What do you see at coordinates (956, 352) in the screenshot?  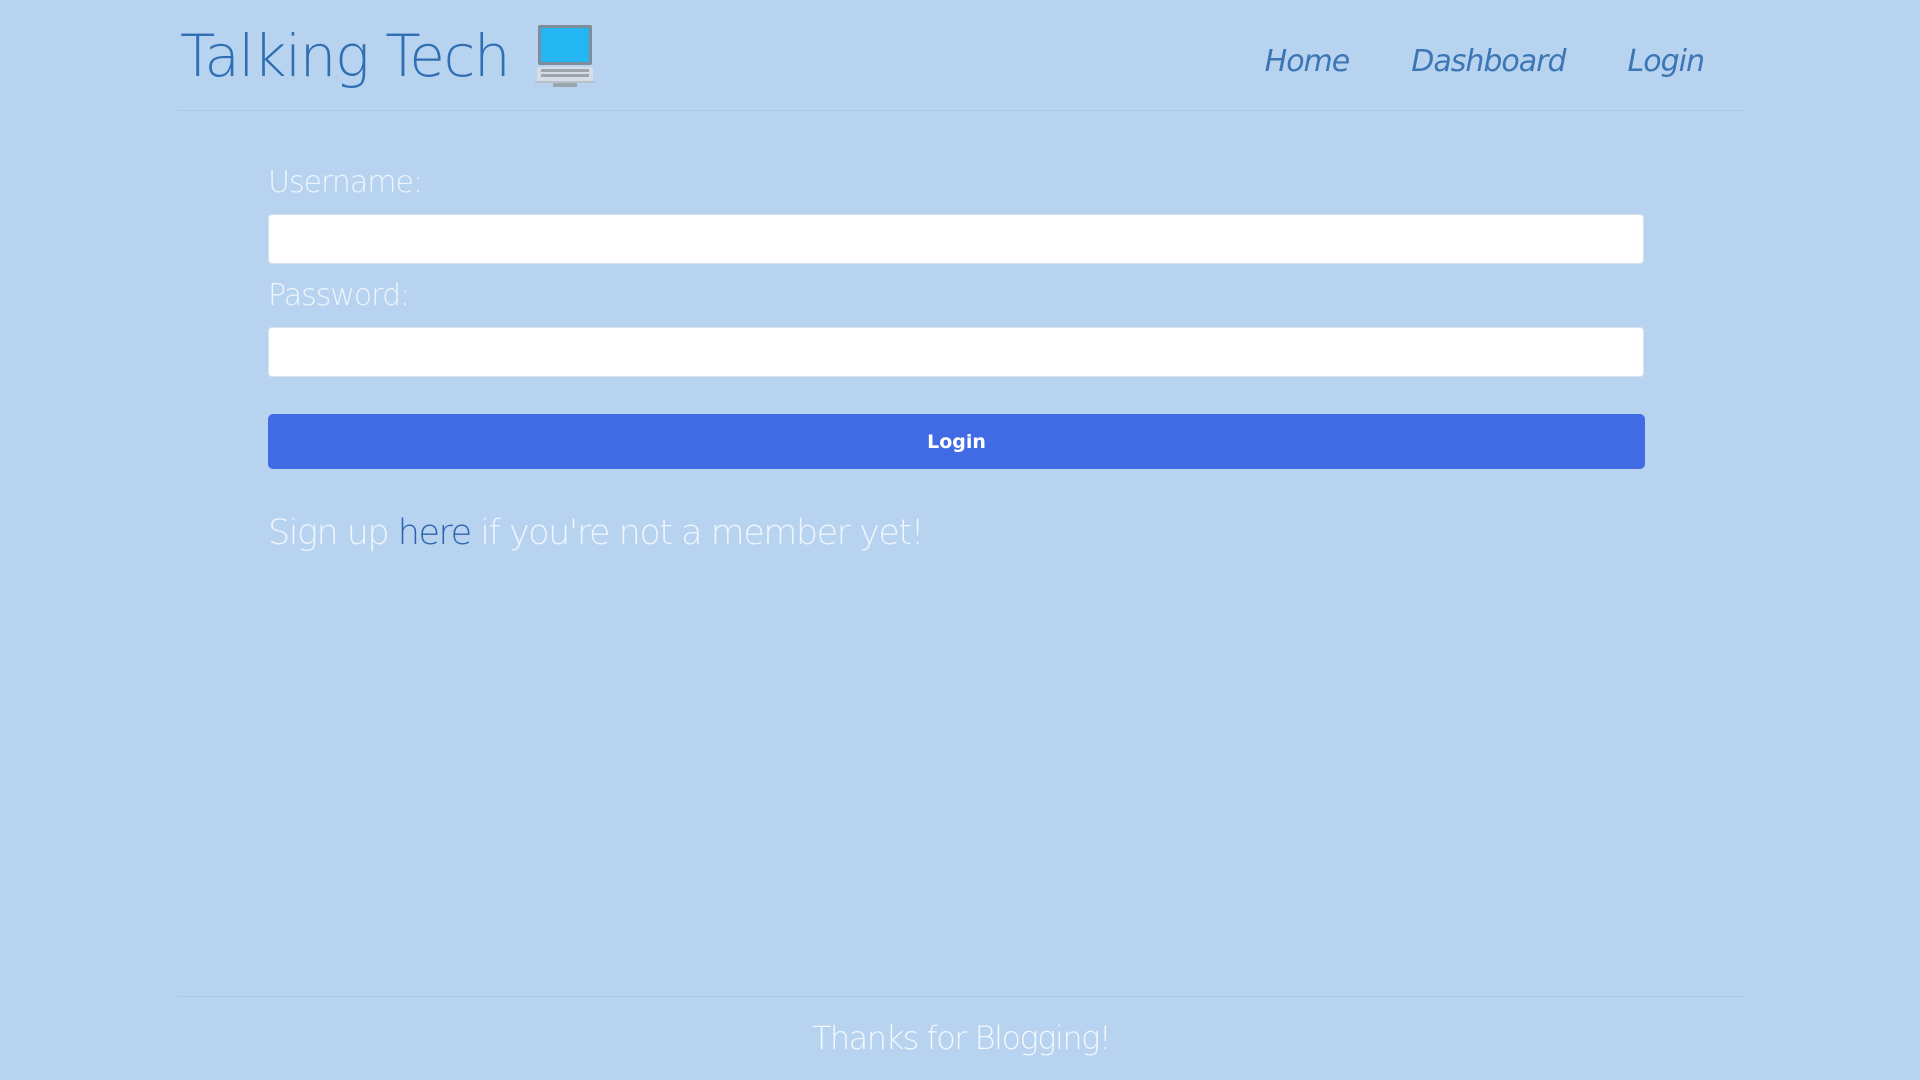 I see `password-input` at bounding box center [956, 352].